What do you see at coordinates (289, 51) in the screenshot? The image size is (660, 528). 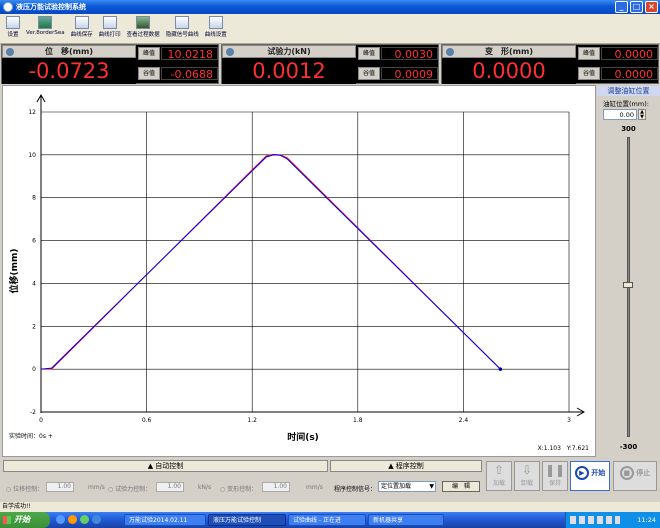 I see `force-header: 试验力(kN)` at bounding box center [289, 51].